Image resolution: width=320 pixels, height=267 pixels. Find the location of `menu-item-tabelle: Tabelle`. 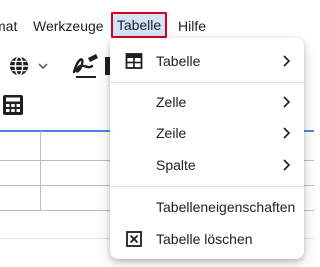

menu-item-tabelle: Tabelle is located at coordinates (207, 61).